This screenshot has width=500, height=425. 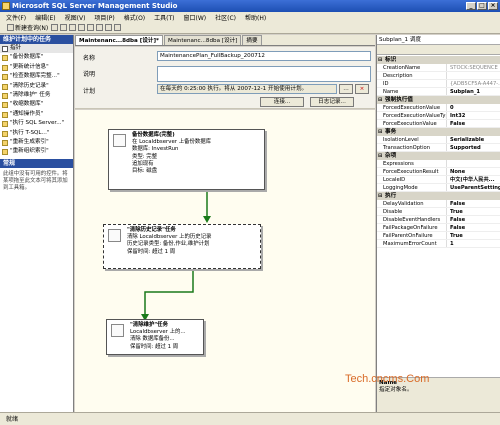 What do you see at coordinates (438, 204) in the screenshot?
I see `property-row: DelayValidation False` at bounding box center [438, 204].